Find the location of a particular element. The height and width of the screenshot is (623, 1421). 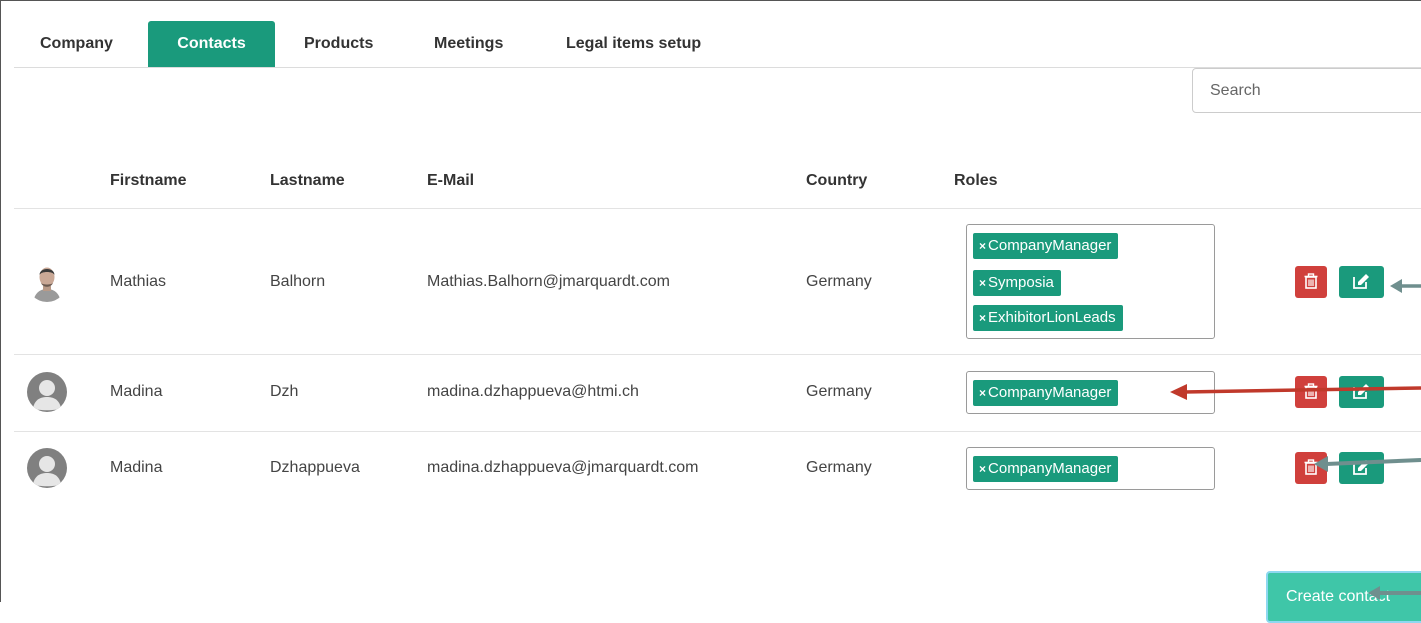

cell-email: madina.dzhappueva@htmi.ch is located at coordinates (533, 391).